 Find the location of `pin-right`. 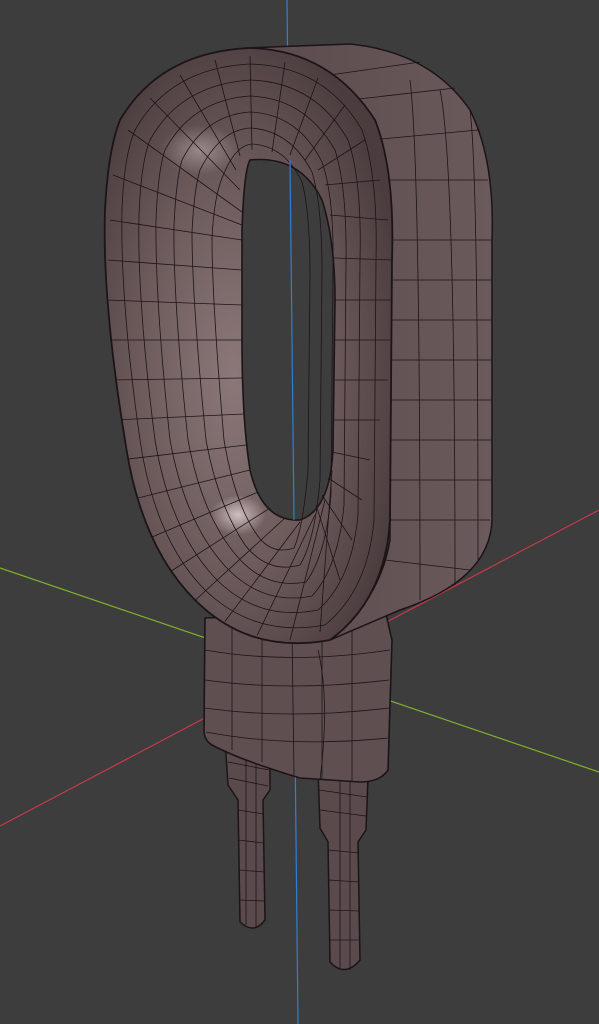

pin-right is located at coordinates (343, 870).